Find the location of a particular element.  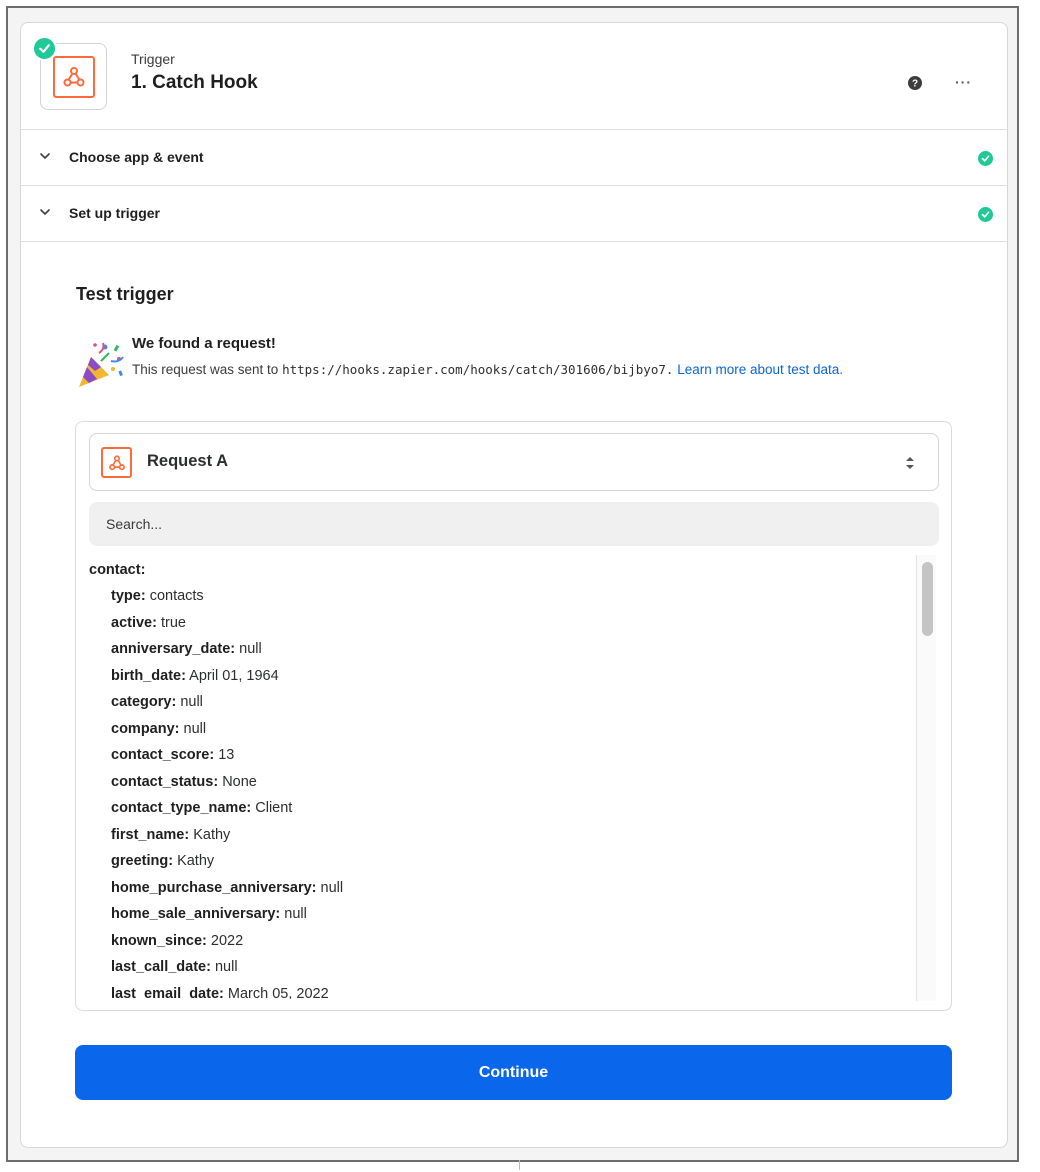

found-request-title: We found a request! is located at coordinates (204, 343).